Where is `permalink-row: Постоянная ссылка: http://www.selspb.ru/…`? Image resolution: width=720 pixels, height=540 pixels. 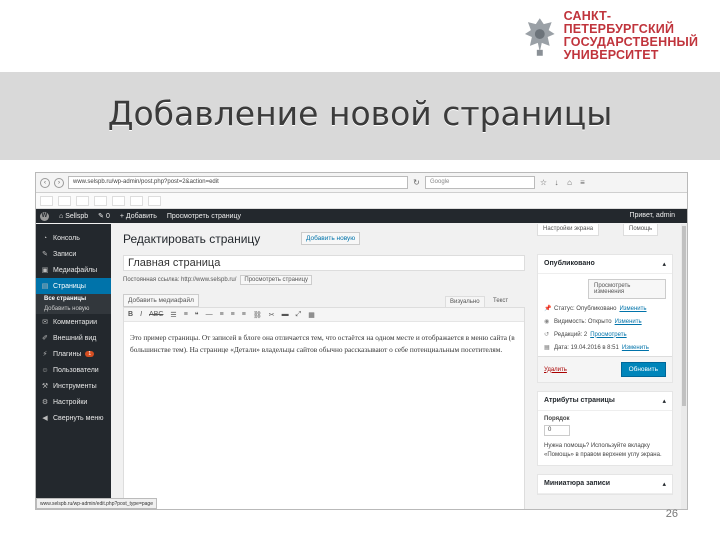
permalink-row: Постоянная ссылка: http://www.selspb.ru/… is located at coordinates (218, 280).